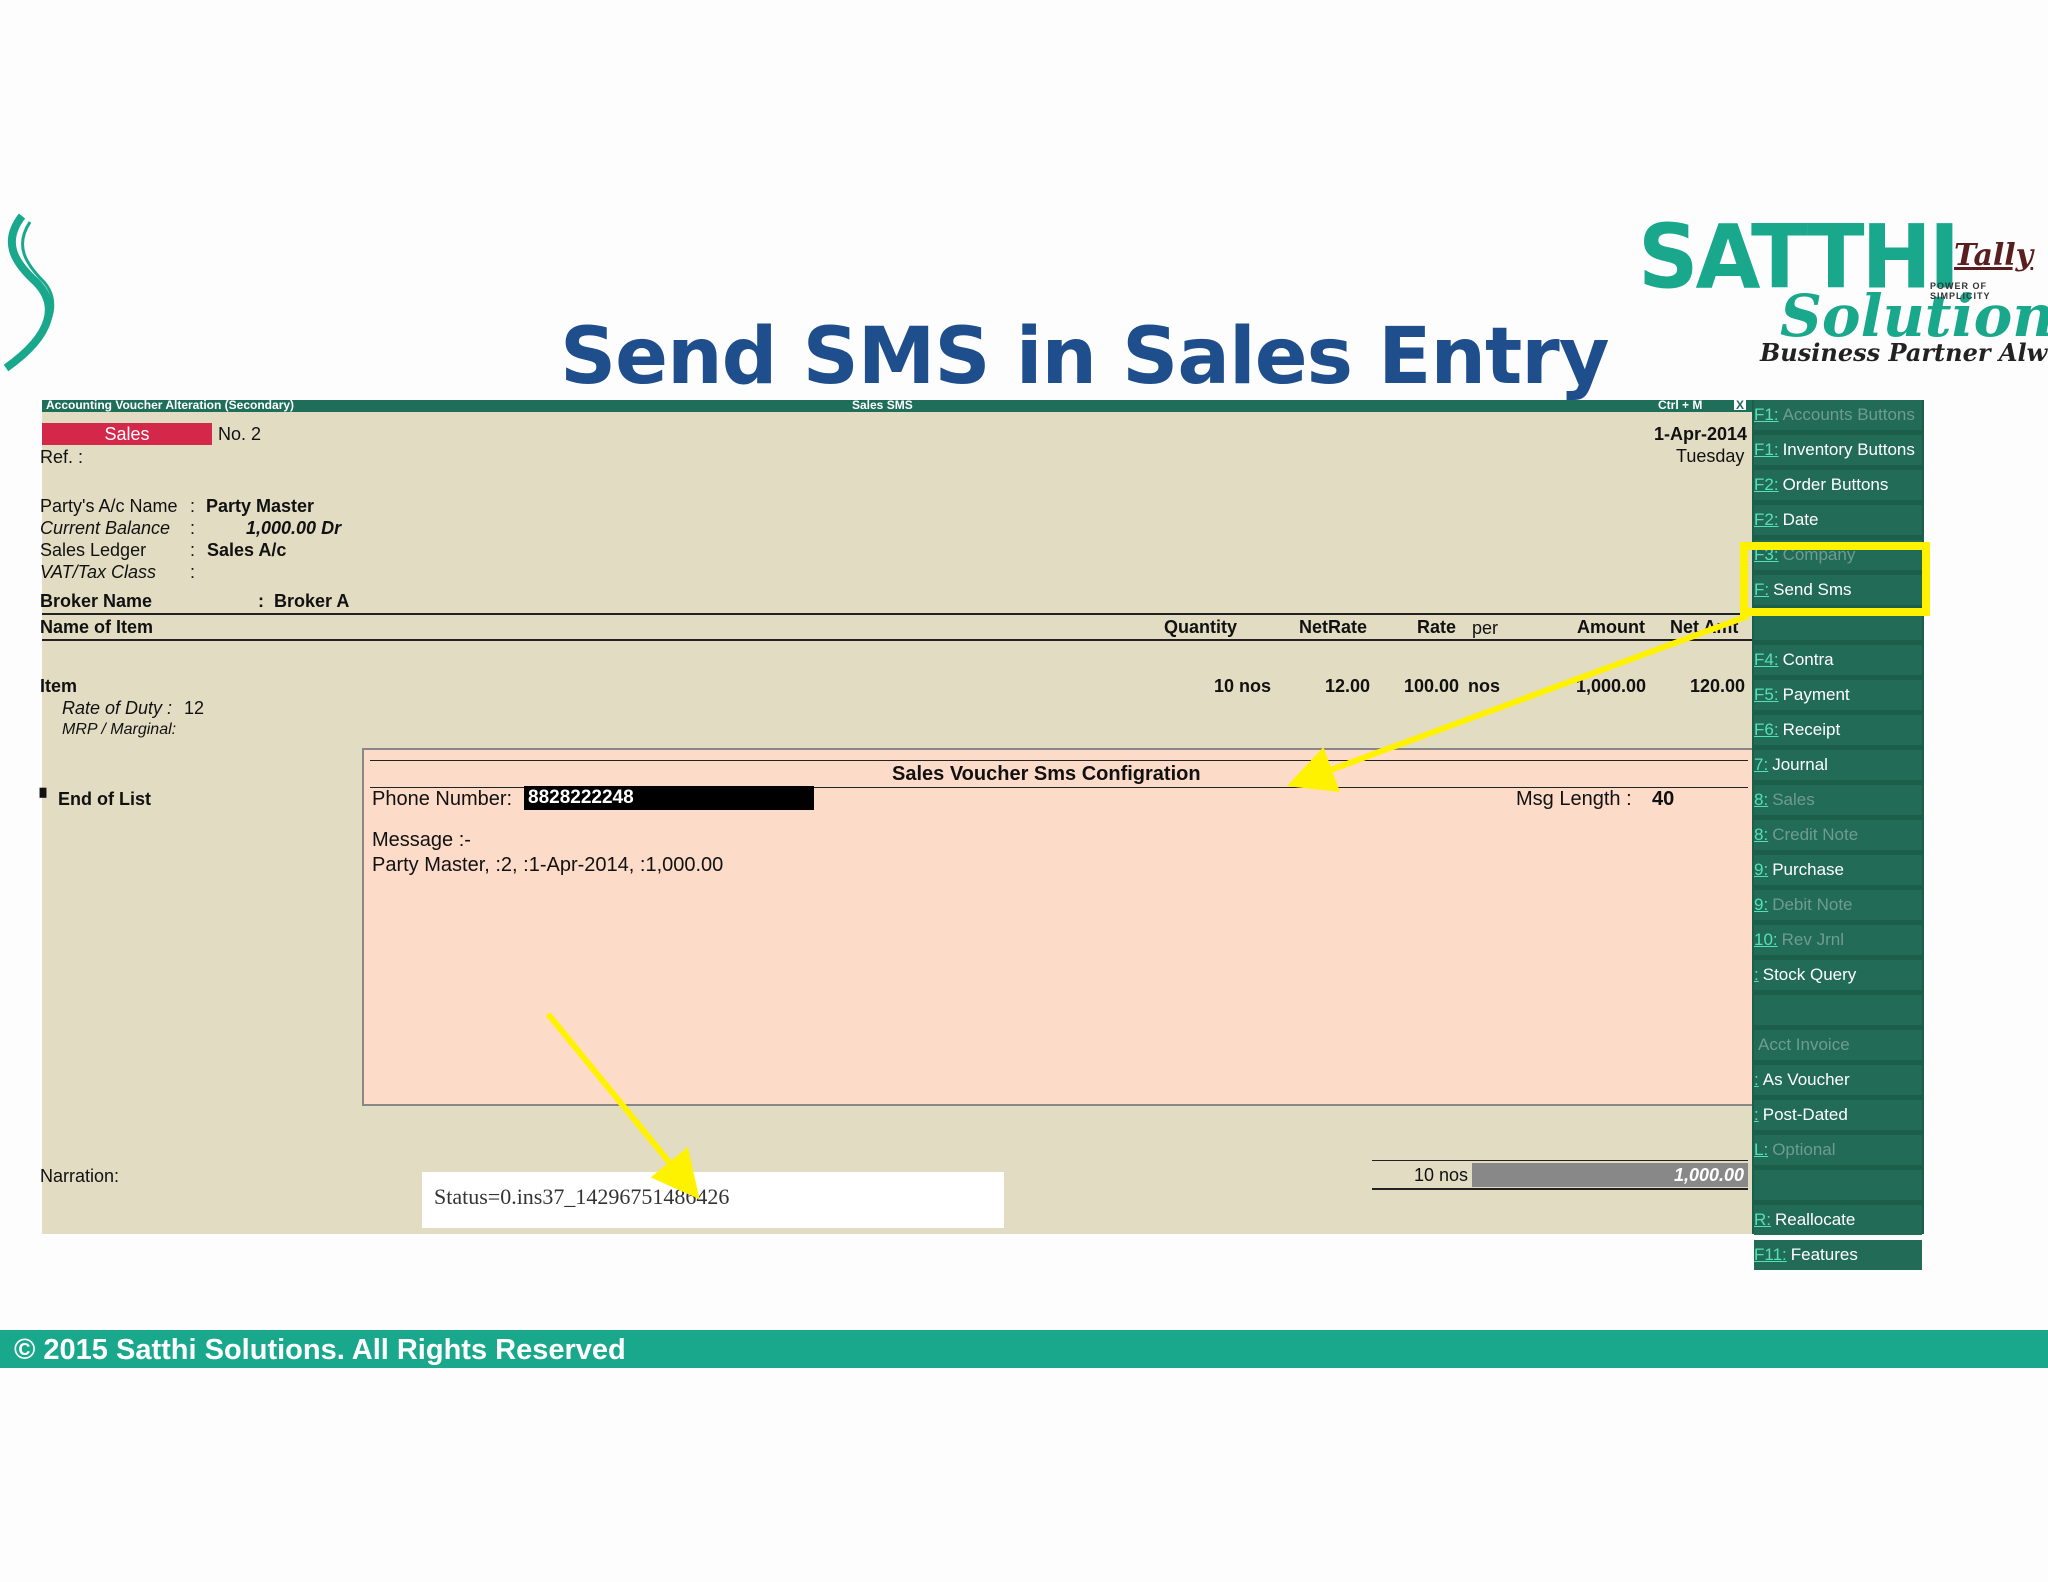 This screenshot has height=1582, width=2048. I want to click on arrow-to-dialog, so click(1518, 703).